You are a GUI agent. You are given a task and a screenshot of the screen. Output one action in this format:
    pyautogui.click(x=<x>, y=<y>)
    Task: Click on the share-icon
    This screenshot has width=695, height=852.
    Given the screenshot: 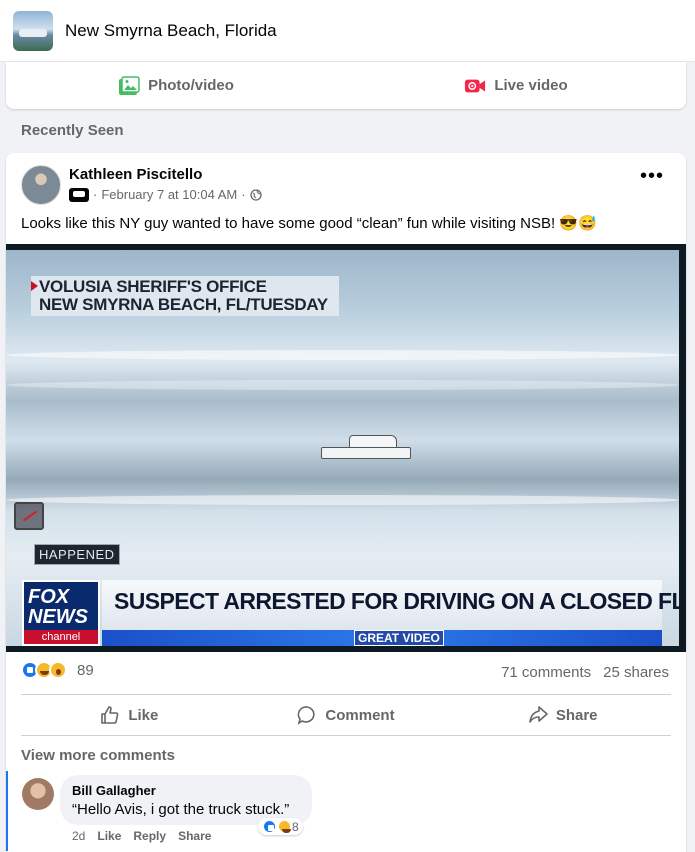 What is the action you would take?
    pyautogui.click(x=538, y=714)
    